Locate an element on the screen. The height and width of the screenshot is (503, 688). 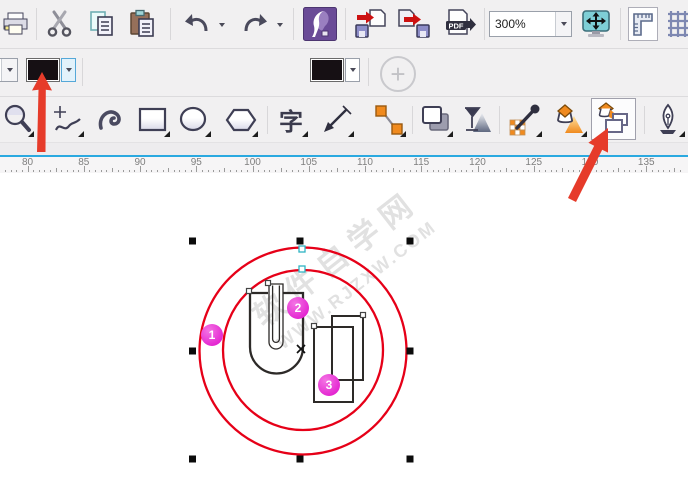
handle-top-right is located at coordinates (410, 241).